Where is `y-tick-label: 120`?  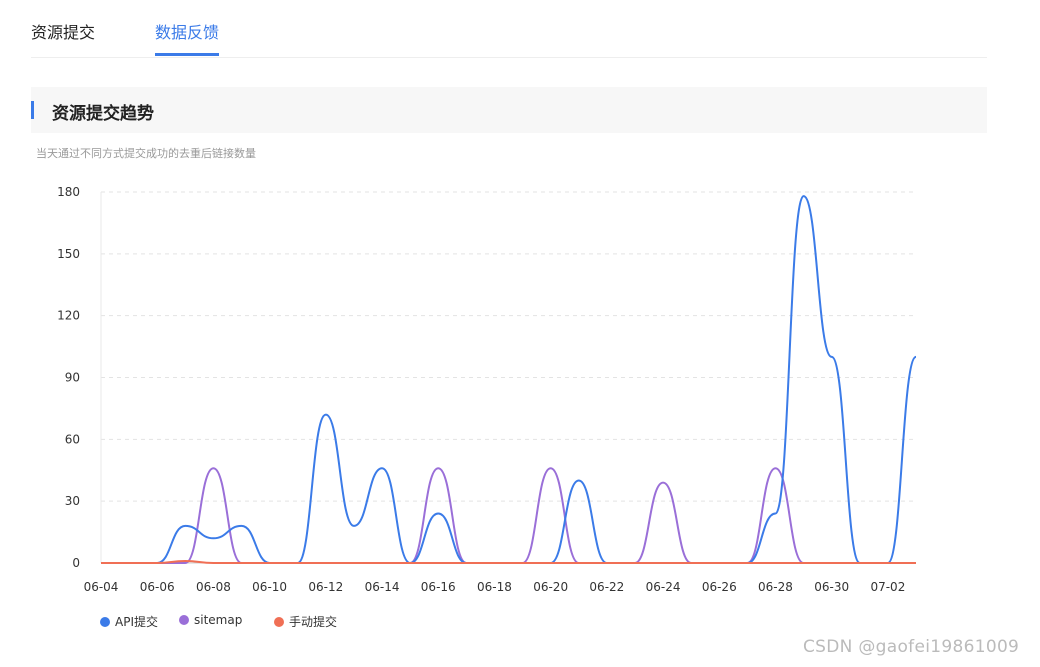 y-tick-label: 120 is located at coordinates (68, 316).